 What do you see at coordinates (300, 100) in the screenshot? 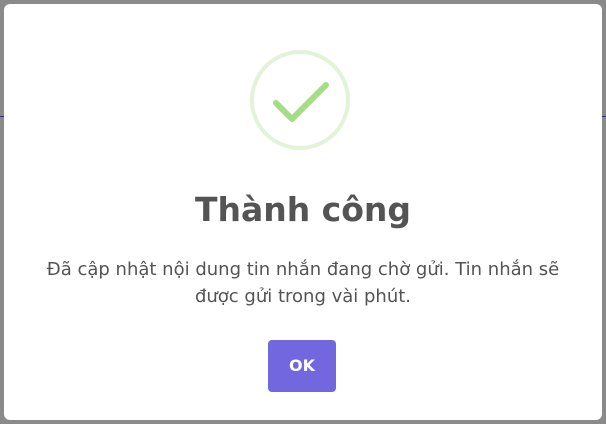
I see `success-check-icon` at bounding box center [300, 100].